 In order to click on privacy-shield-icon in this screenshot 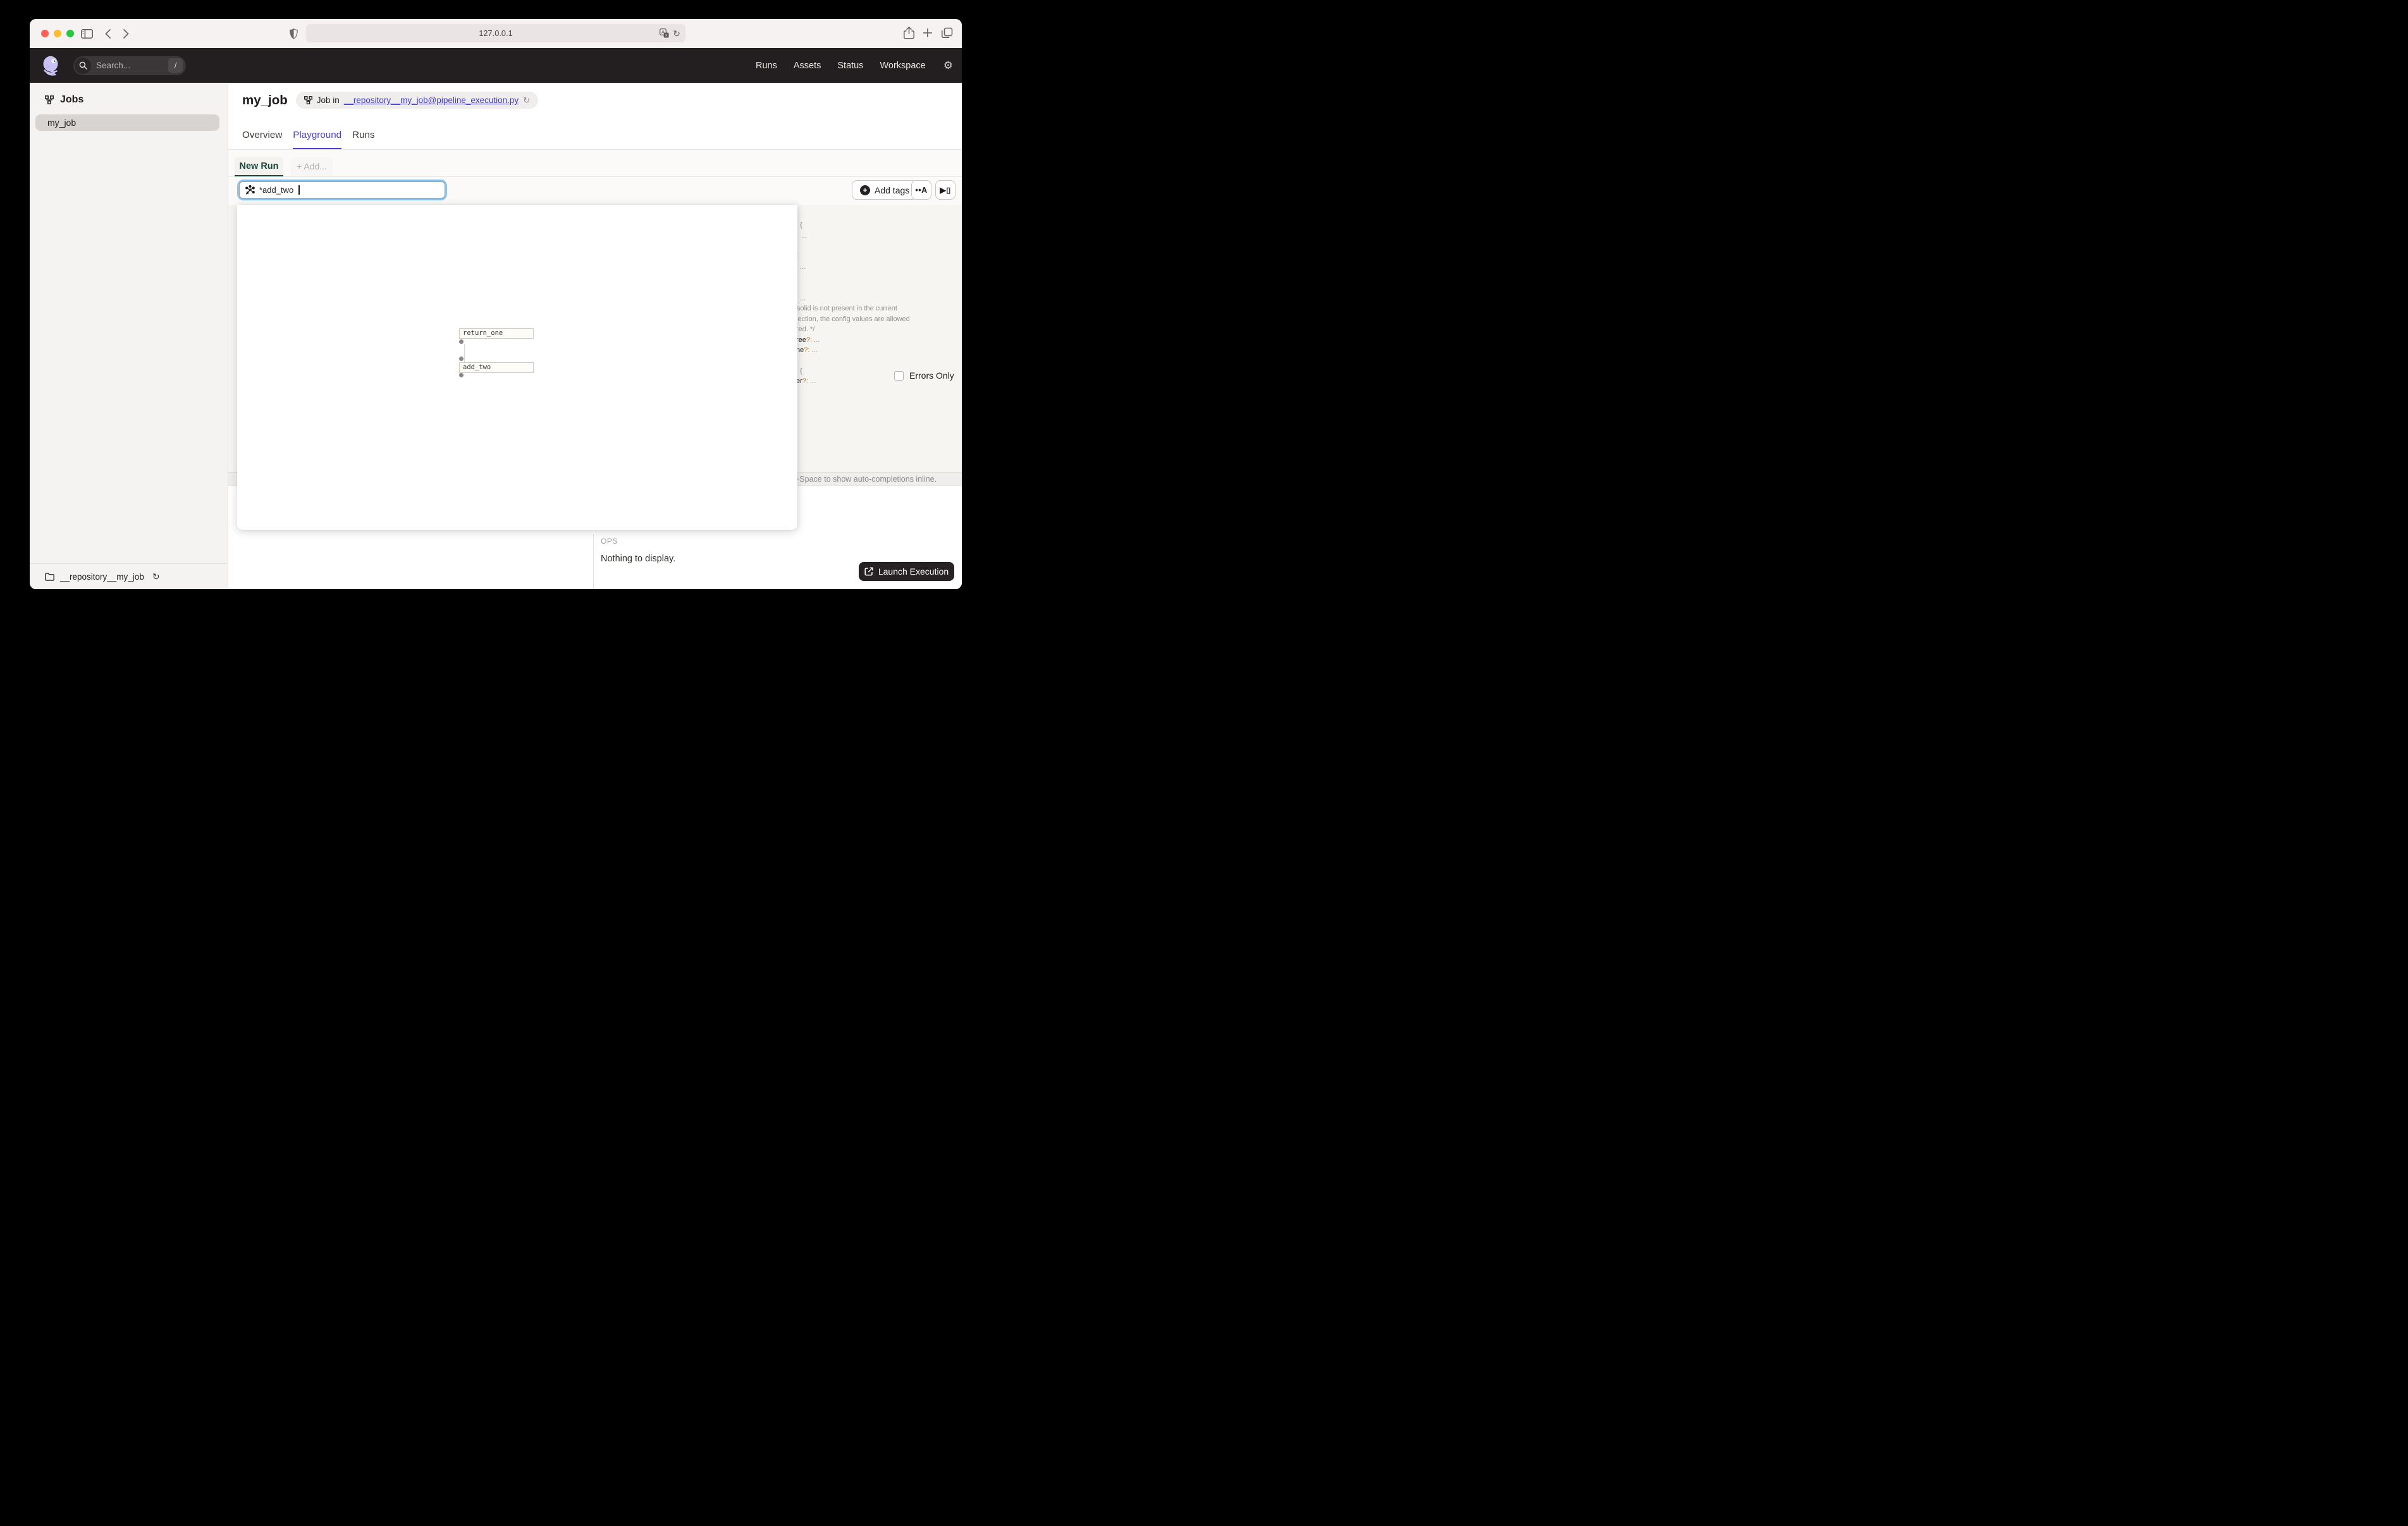, I will do `click(293, 33)`.